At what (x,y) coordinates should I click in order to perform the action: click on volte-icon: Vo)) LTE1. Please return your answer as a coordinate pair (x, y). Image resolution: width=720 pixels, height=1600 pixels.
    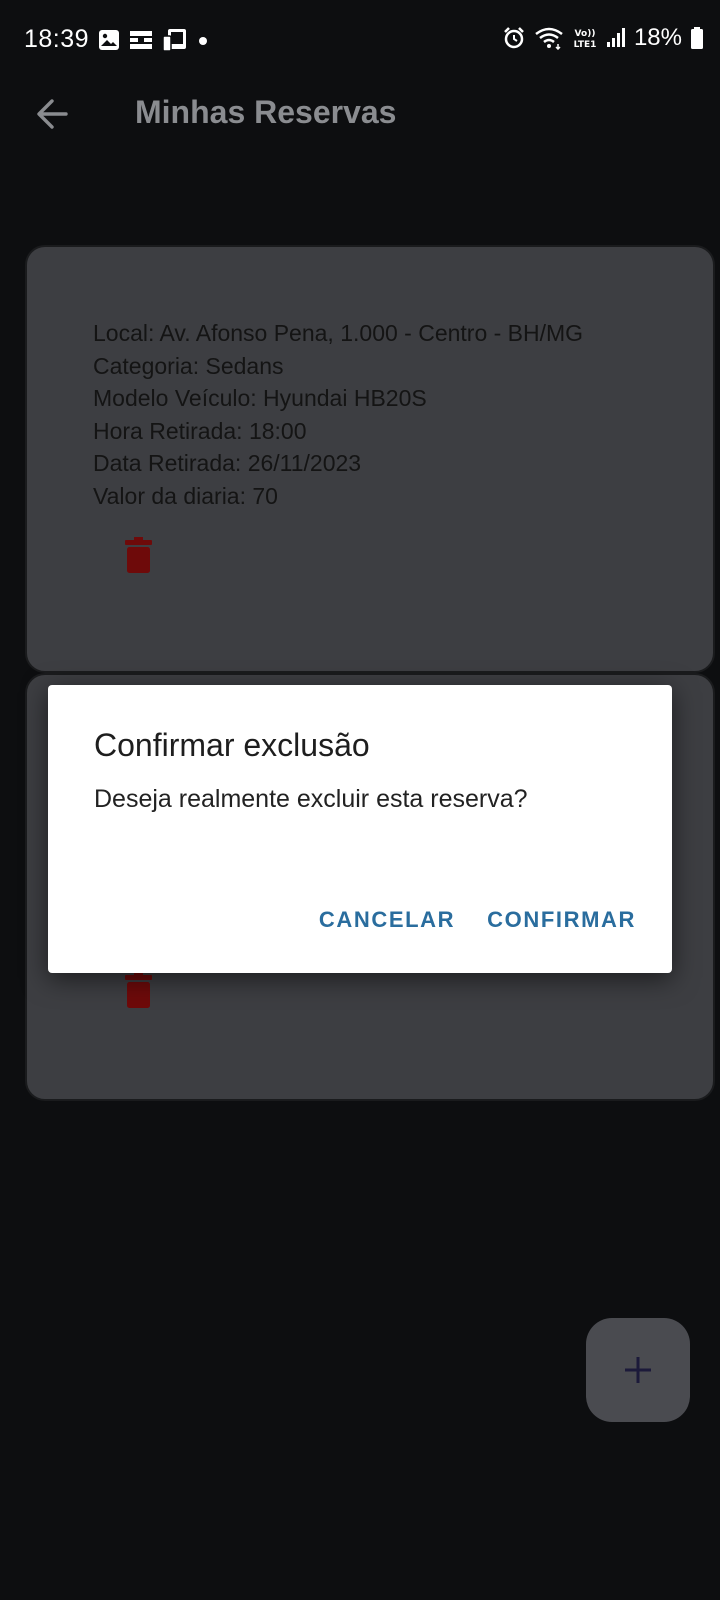
    Looking at the image, I should click on (585, 39).